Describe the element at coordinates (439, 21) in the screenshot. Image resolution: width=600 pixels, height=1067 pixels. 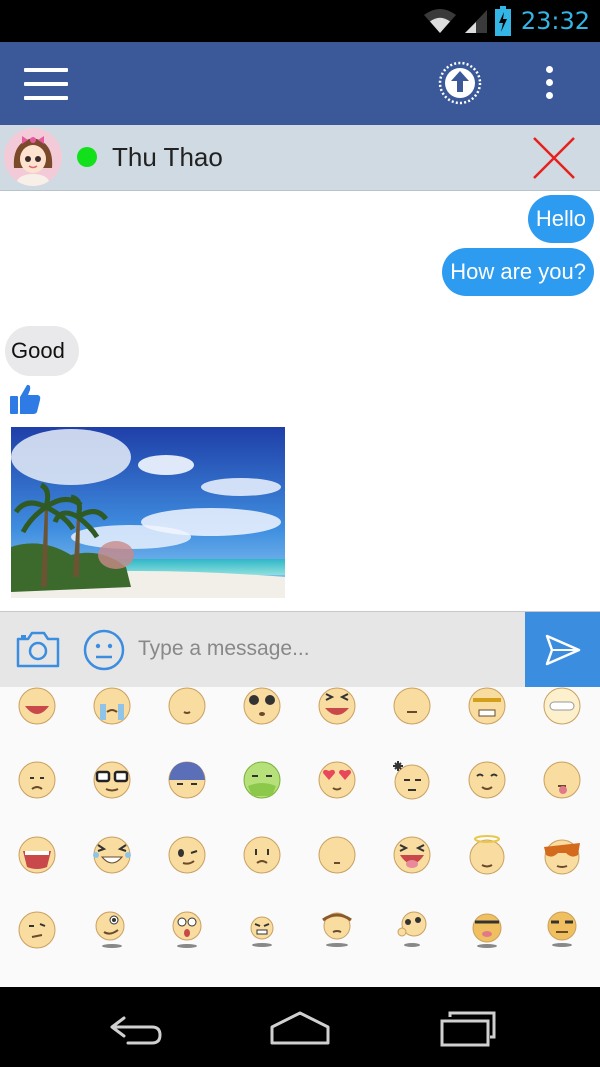
I see `wifi-icon` at that location.